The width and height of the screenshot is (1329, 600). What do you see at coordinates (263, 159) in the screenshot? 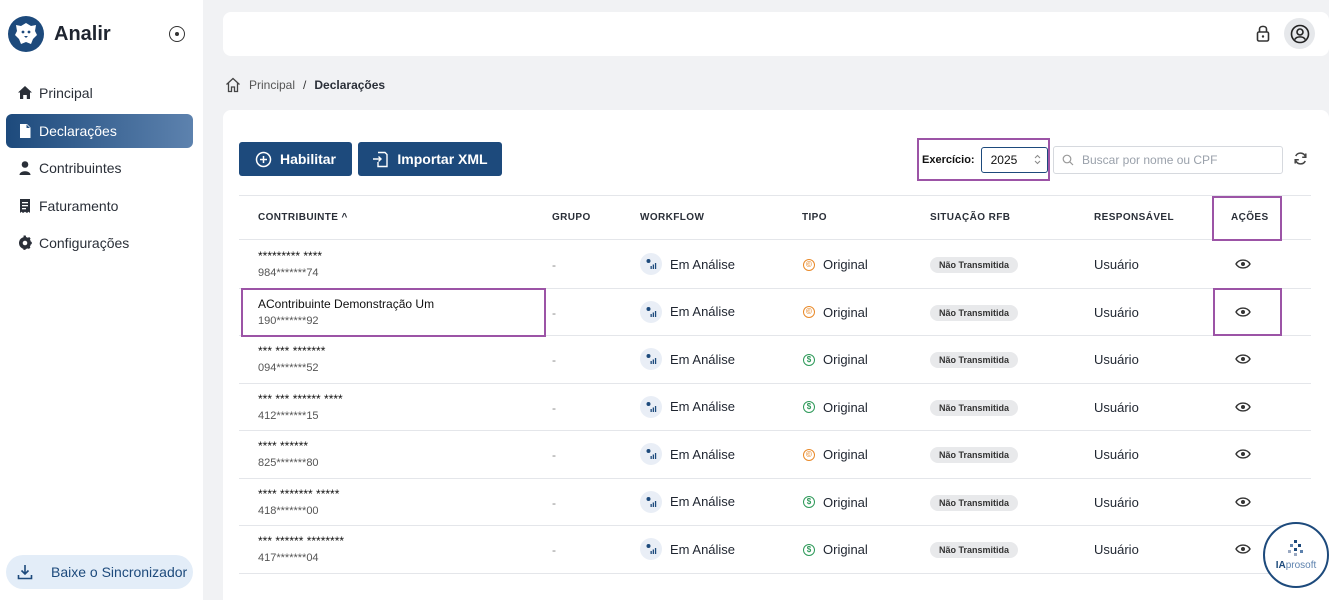
I see `plus-circle-icon` at bounding box center [263, 159].